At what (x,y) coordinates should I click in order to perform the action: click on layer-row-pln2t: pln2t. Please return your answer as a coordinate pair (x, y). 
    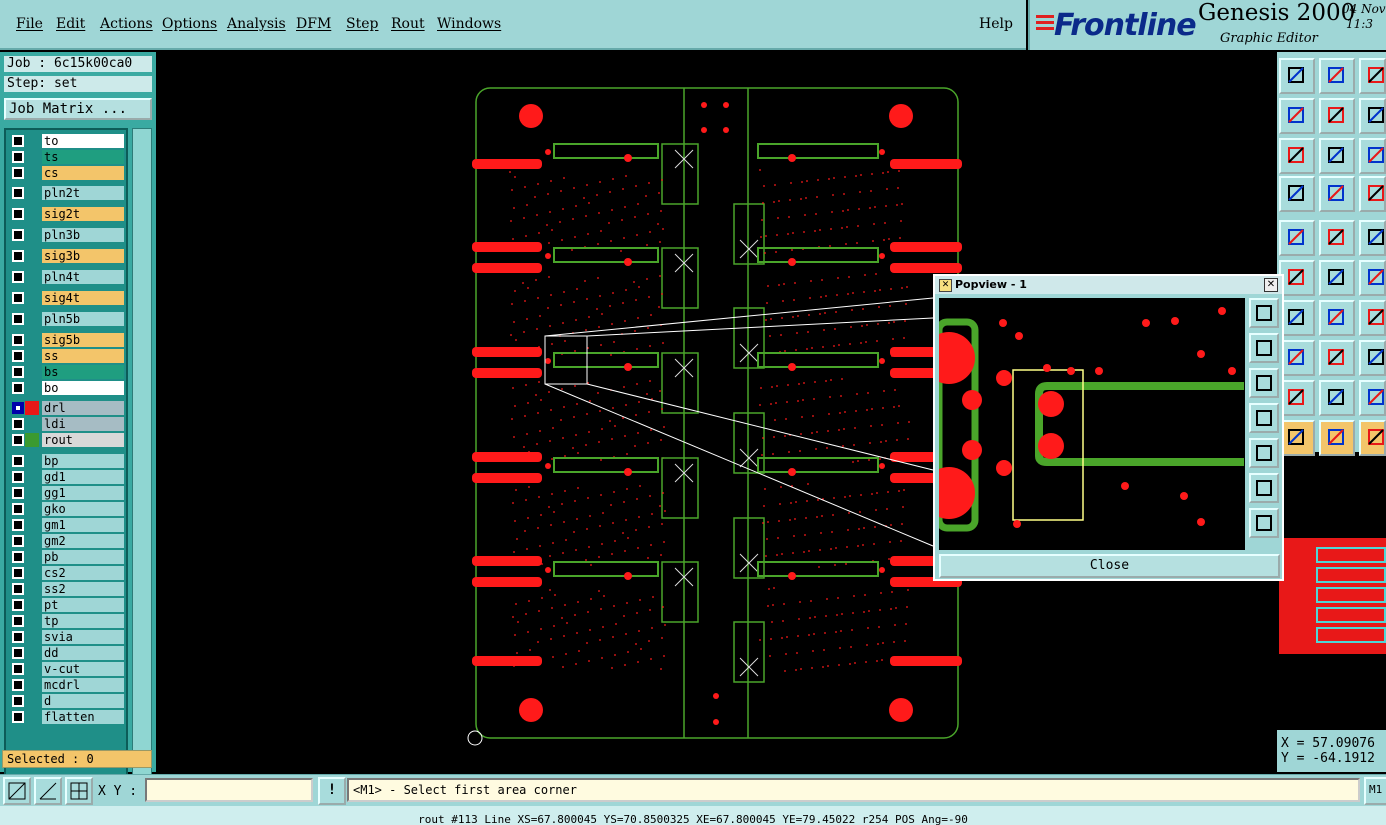
    Looking at the image, I should click on (67, 193).